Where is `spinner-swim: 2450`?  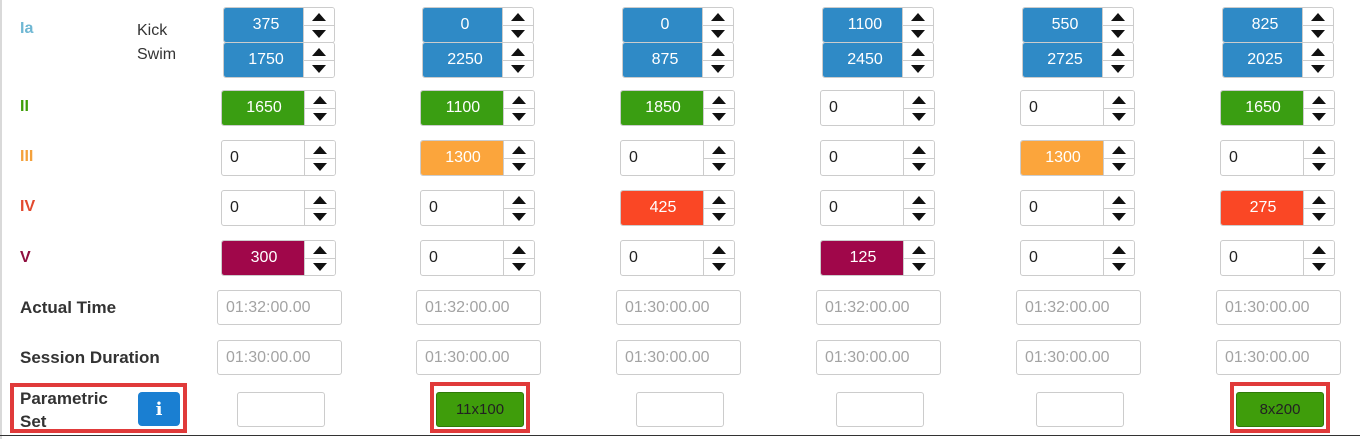
spinner-swim: 2450 is located at coordinates (878, 60).